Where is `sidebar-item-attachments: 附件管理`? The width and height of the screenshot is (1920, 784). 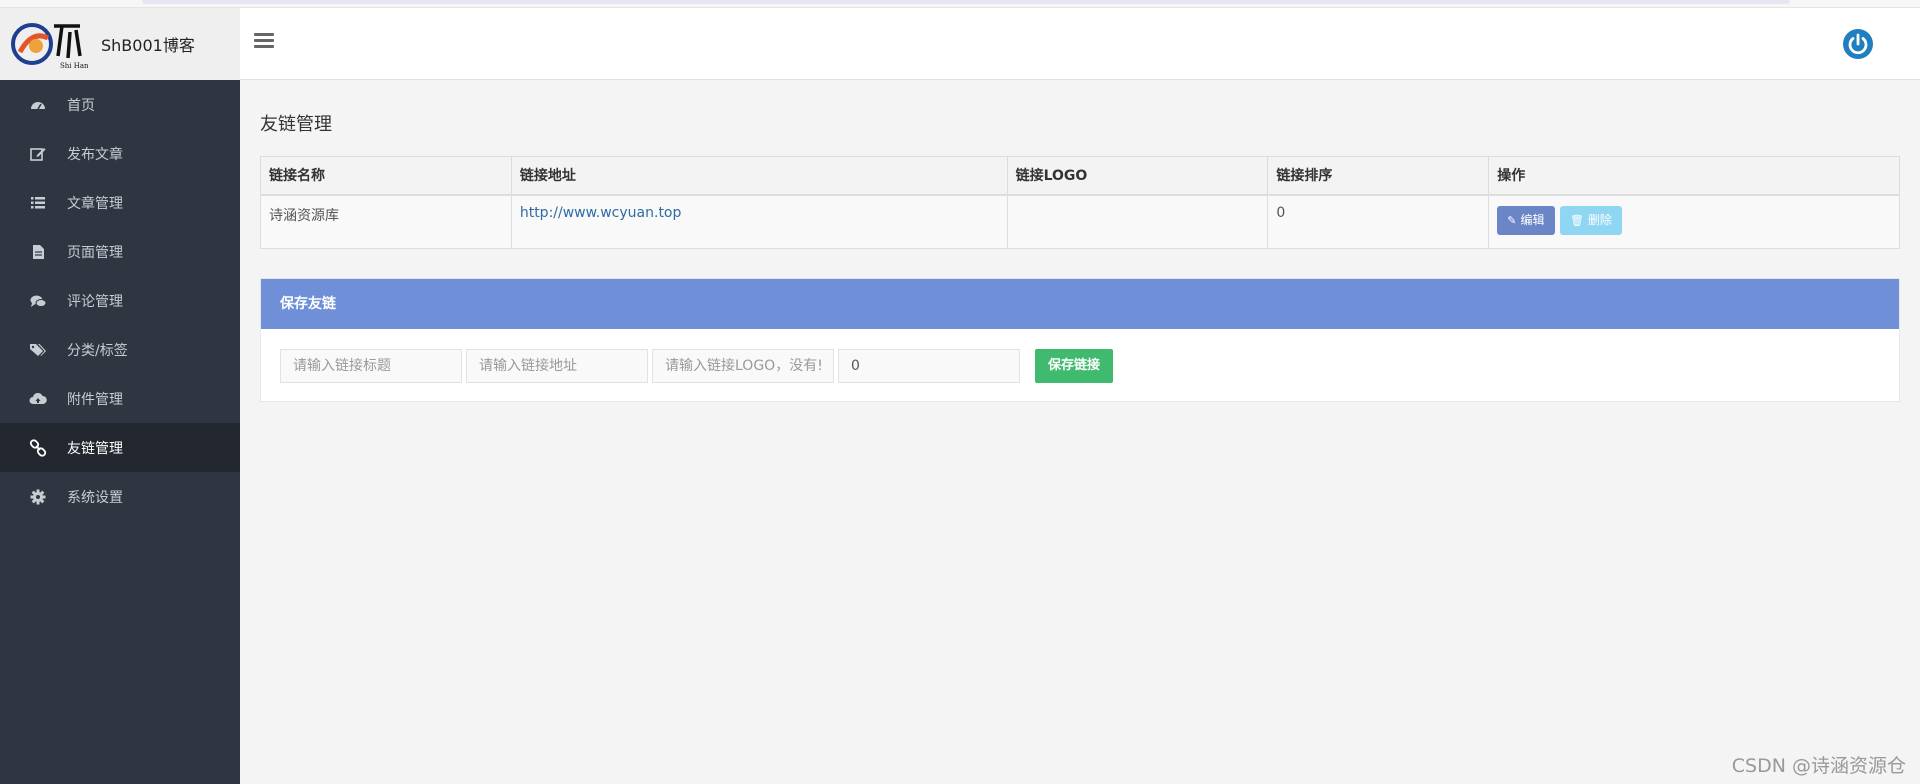
sidebar-item-attachments: 附件管理 is located at coordinates (120, 398).